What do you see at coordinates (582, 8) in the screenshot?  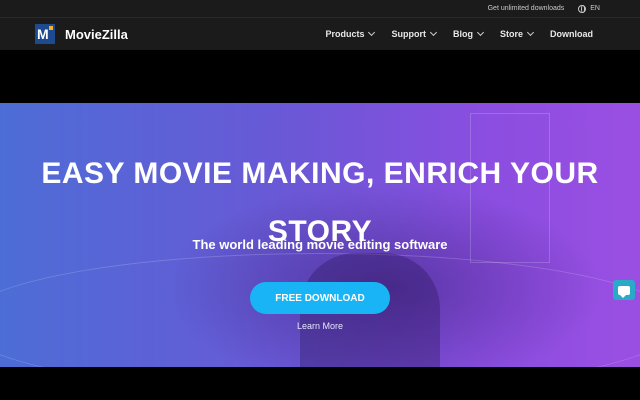 I see `globe-icon` at bounding box center [582, 8].